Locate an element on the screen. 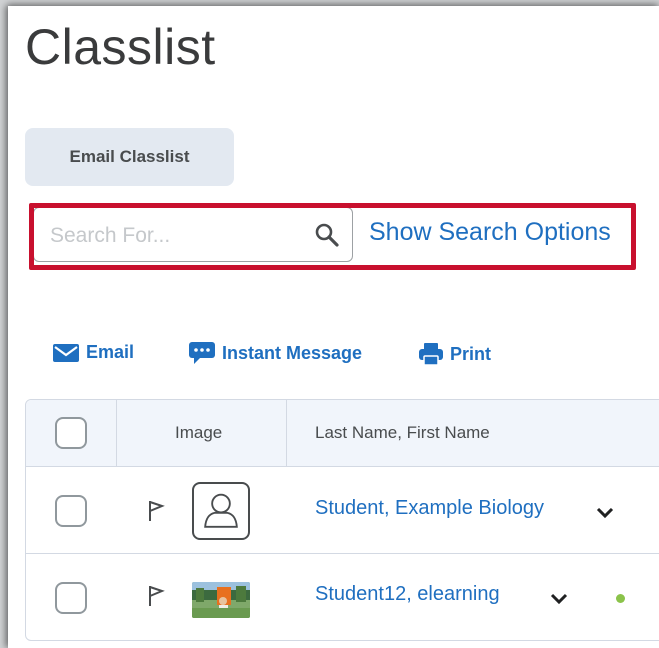 This screenshot has width=659, height=648. print-action: Print is located at coordinates (455, 354).